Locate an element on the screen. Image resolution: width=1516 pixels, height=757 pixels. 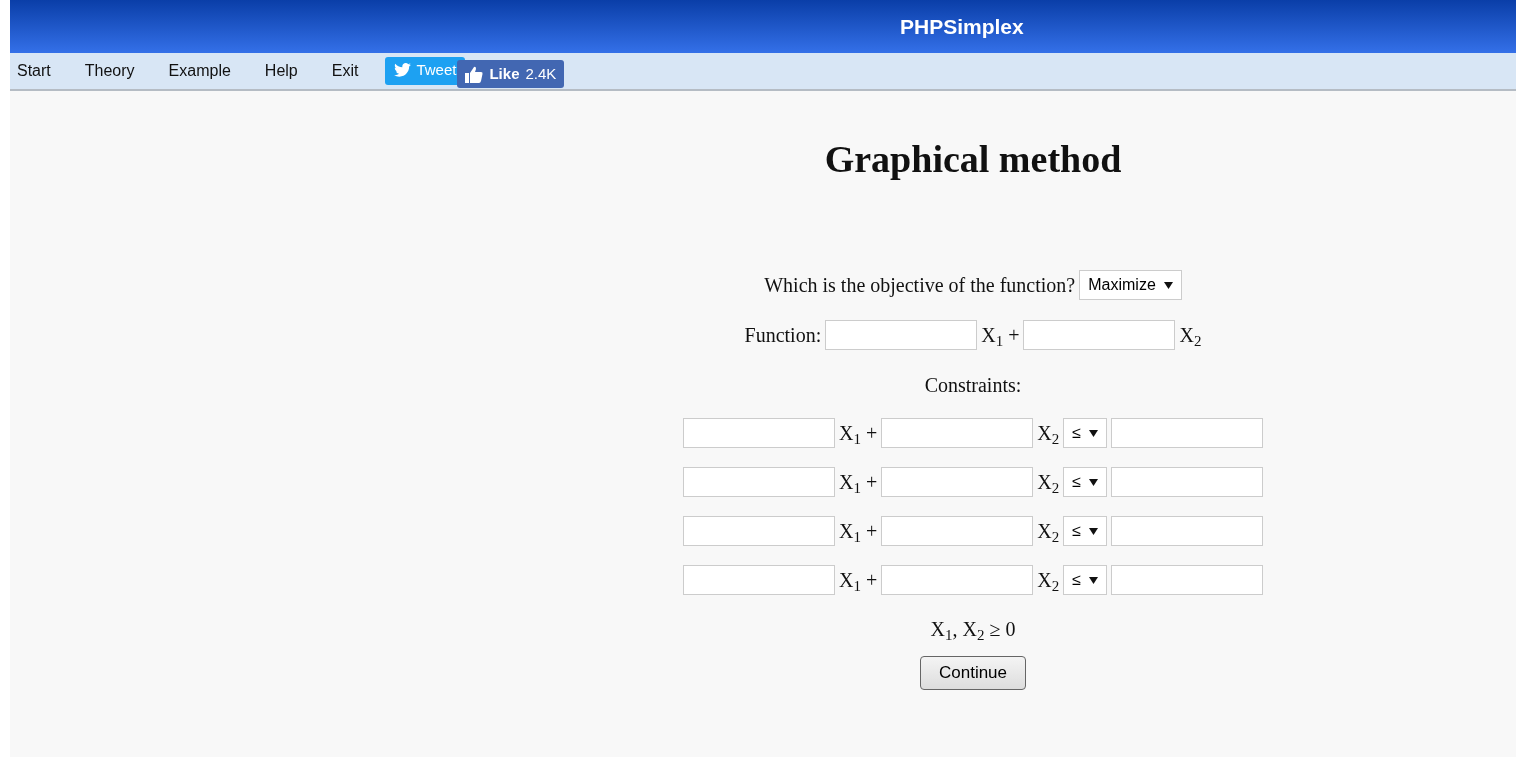
like-button: Like 2.4K is located at coordinates (511, 74).